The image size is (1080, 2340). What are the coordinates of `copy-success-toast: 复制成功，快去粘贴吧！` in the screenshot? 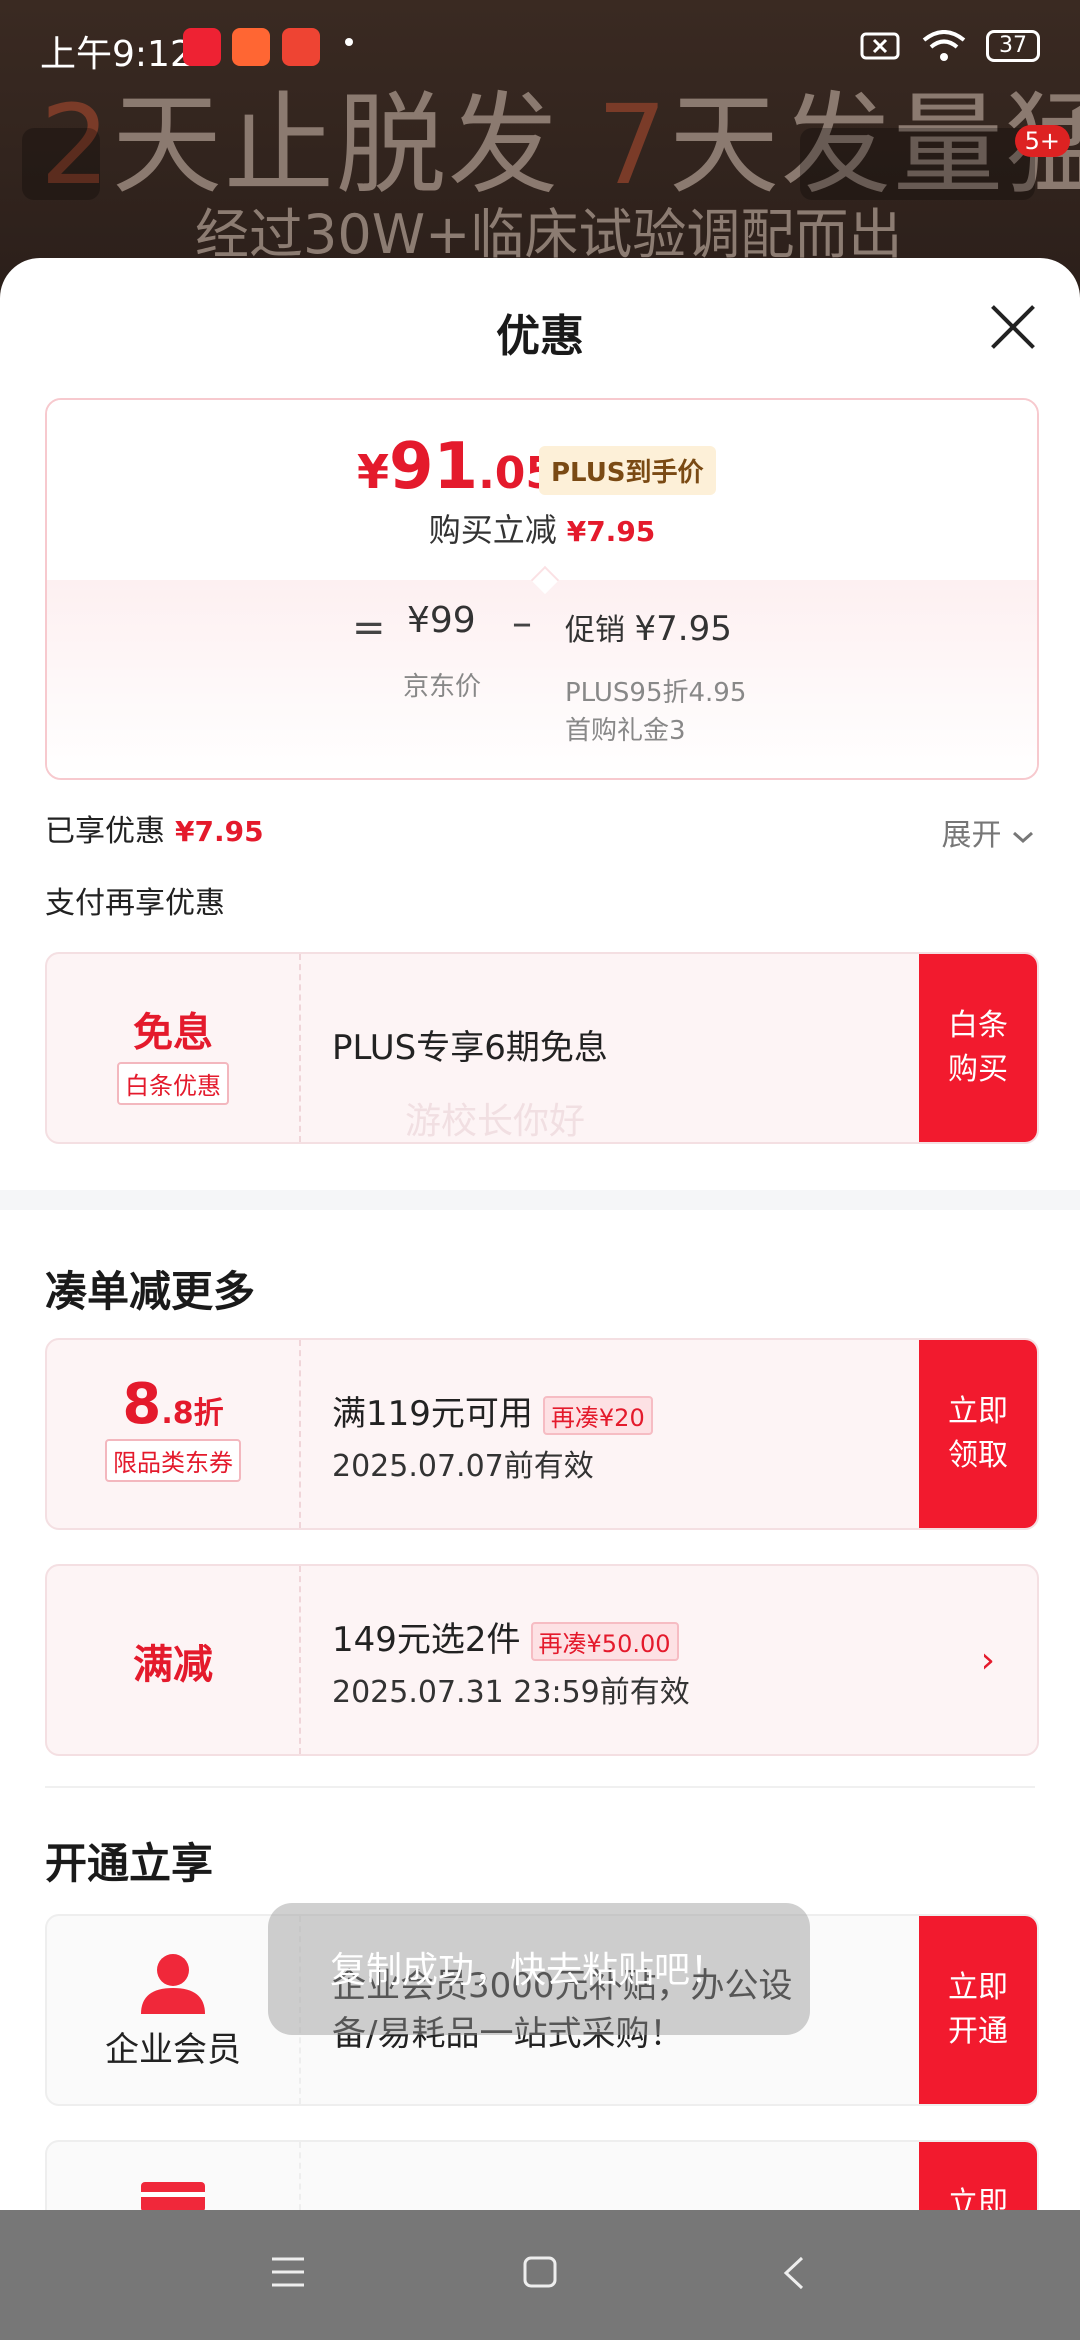 It's located at (539, 1969).